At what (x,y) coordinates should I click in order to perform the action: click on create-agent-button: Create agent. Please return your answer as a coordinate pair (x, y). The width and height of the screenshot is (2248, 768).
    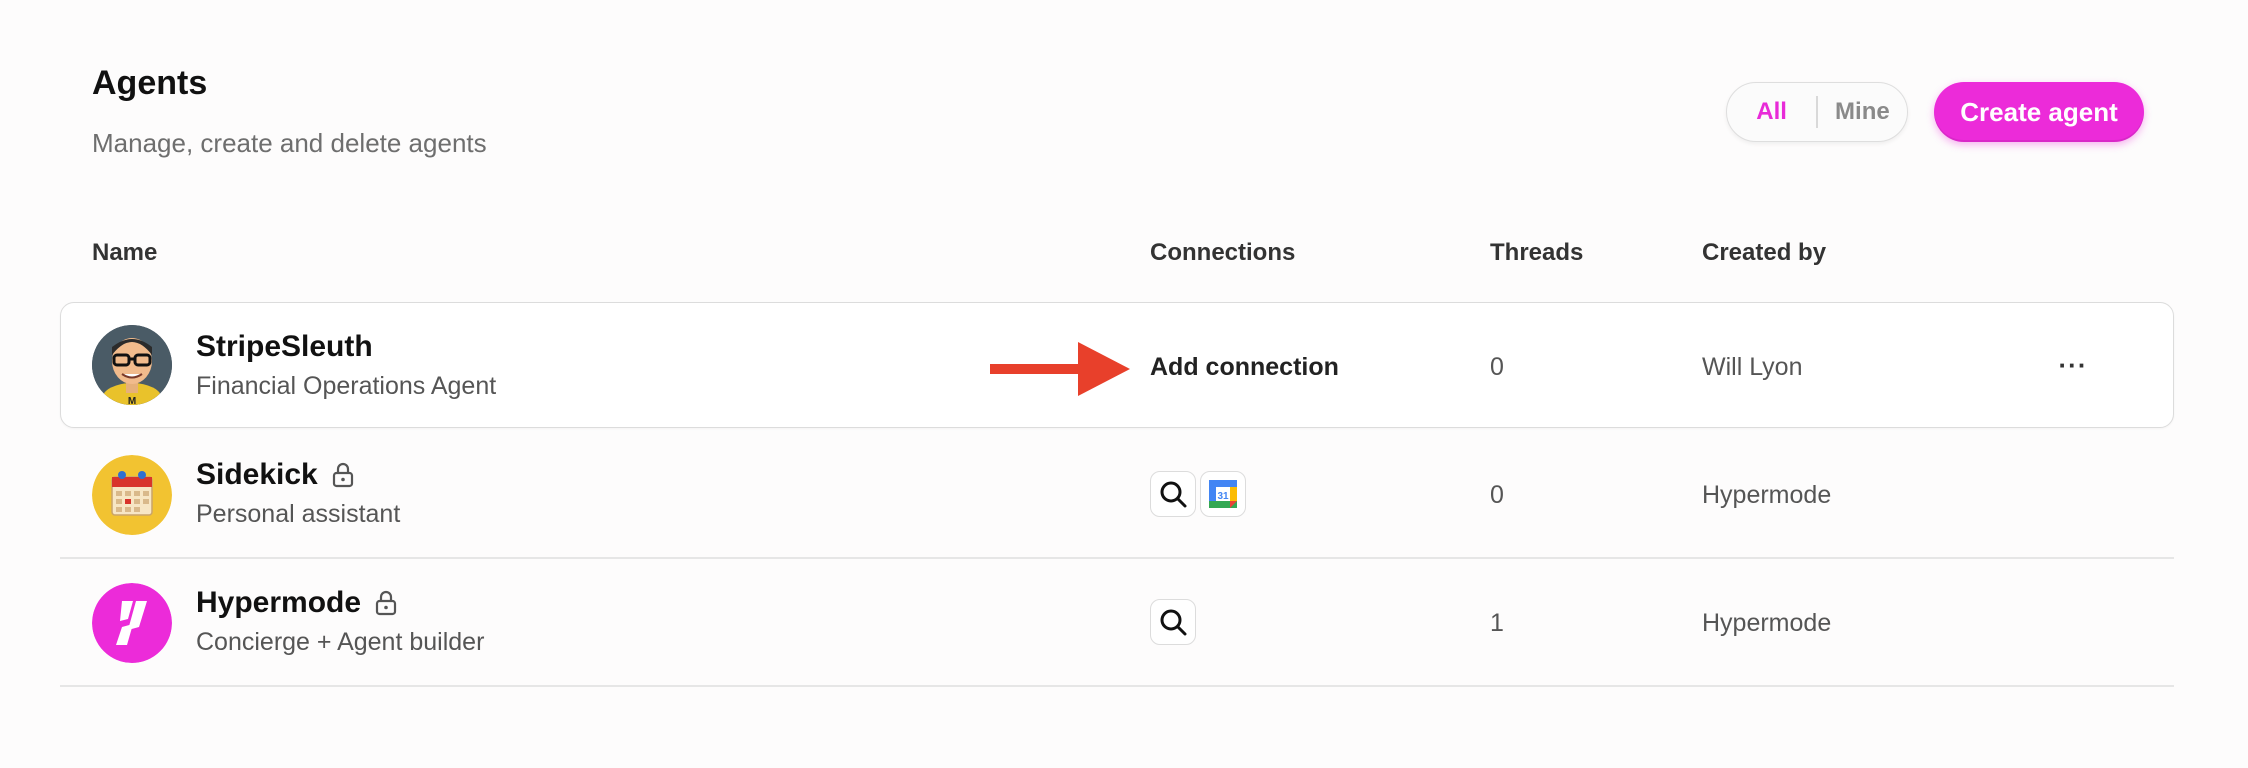
    Looking at the image, I should click on (2039, 112).